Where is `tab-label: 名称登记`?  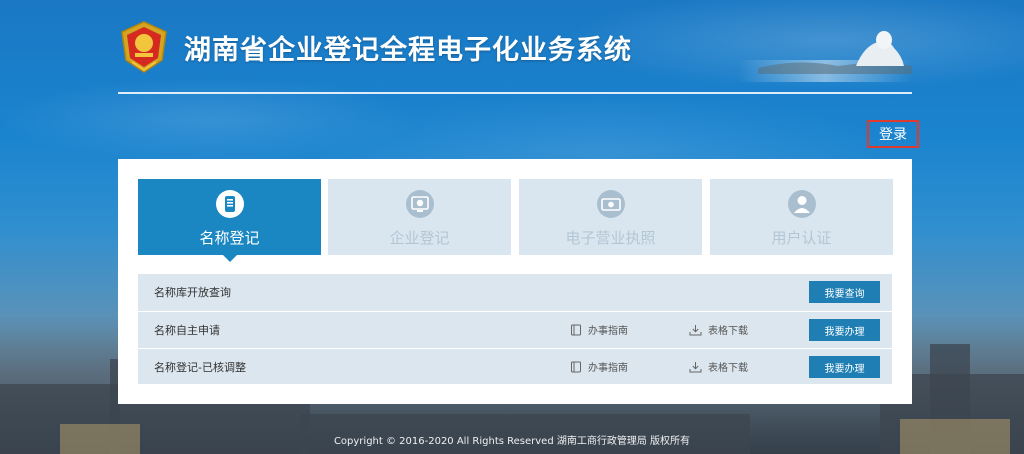 tab-label: 名称登记 is located at coordinates (229, 238).